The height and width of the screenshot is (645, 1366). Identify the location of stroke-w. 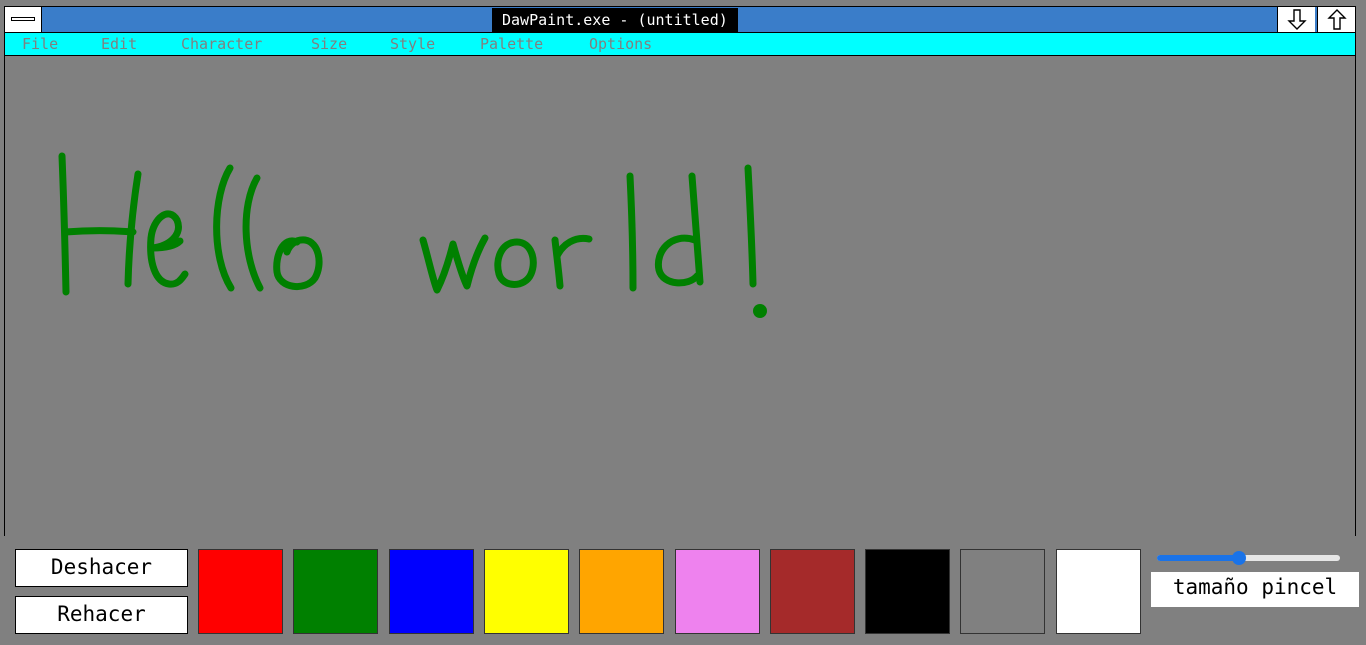
(454, 264).